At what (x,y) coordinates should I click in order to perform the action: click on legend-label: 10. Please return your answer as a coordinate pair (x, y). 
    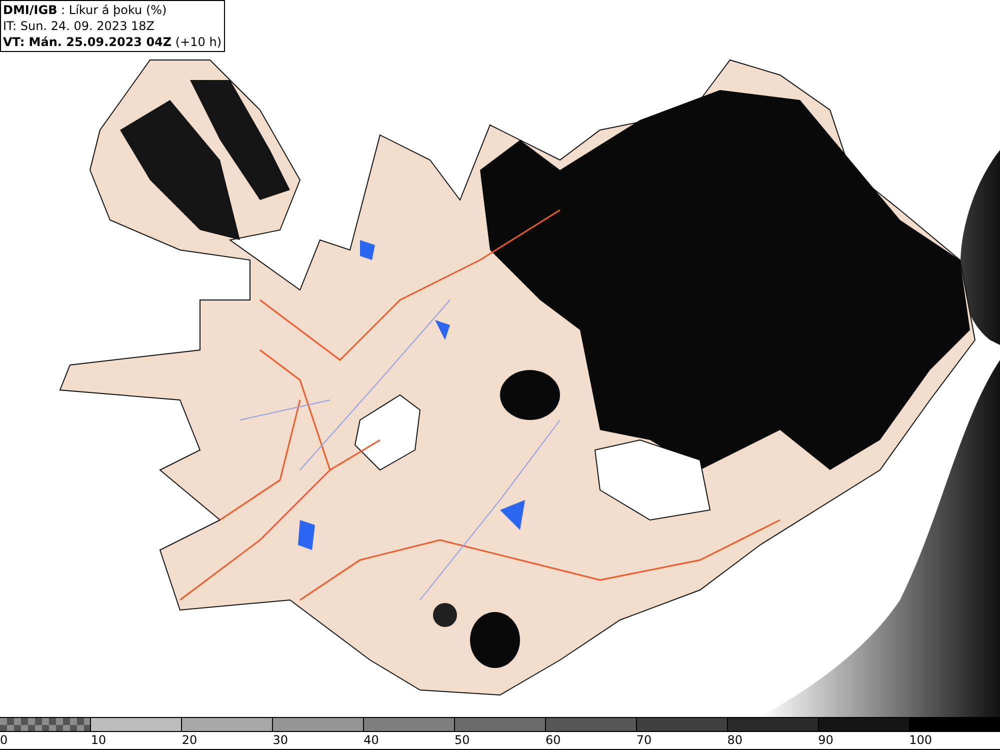
    Looking at the image, I should click on (98, 740).